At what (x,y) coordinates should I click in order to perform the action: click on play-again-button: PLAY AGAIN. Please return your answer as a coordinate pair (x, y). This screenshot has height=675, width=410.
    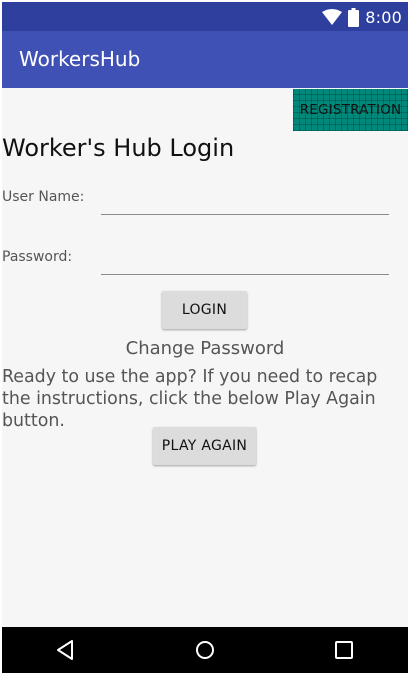
    Looking at the image, I should click on (204, 446).